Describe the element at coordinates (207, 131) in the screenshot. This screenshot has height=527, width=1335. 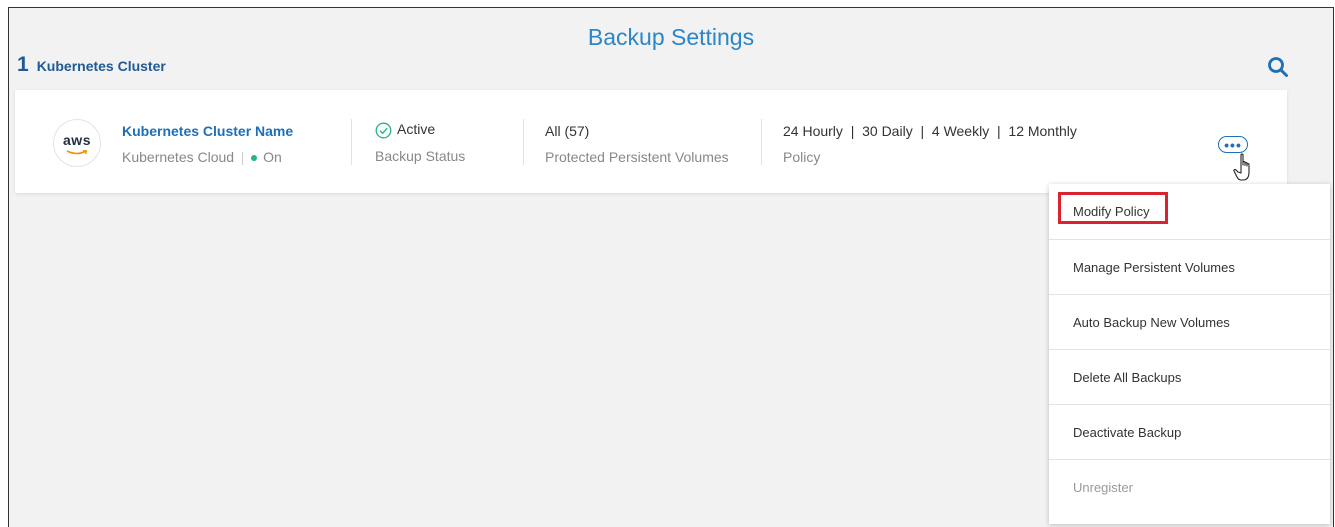
I see `cluster-name-link: Kubernetes Cluster Name` at that location.